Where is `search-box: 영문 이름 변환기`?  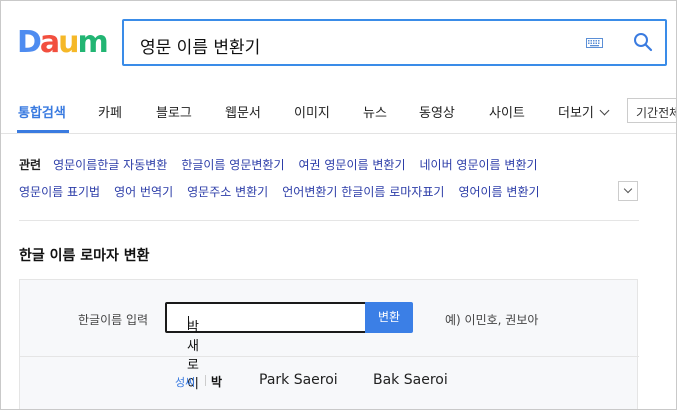
search-box: 영문 이름 변환기 is located at coordinates (394, 42).